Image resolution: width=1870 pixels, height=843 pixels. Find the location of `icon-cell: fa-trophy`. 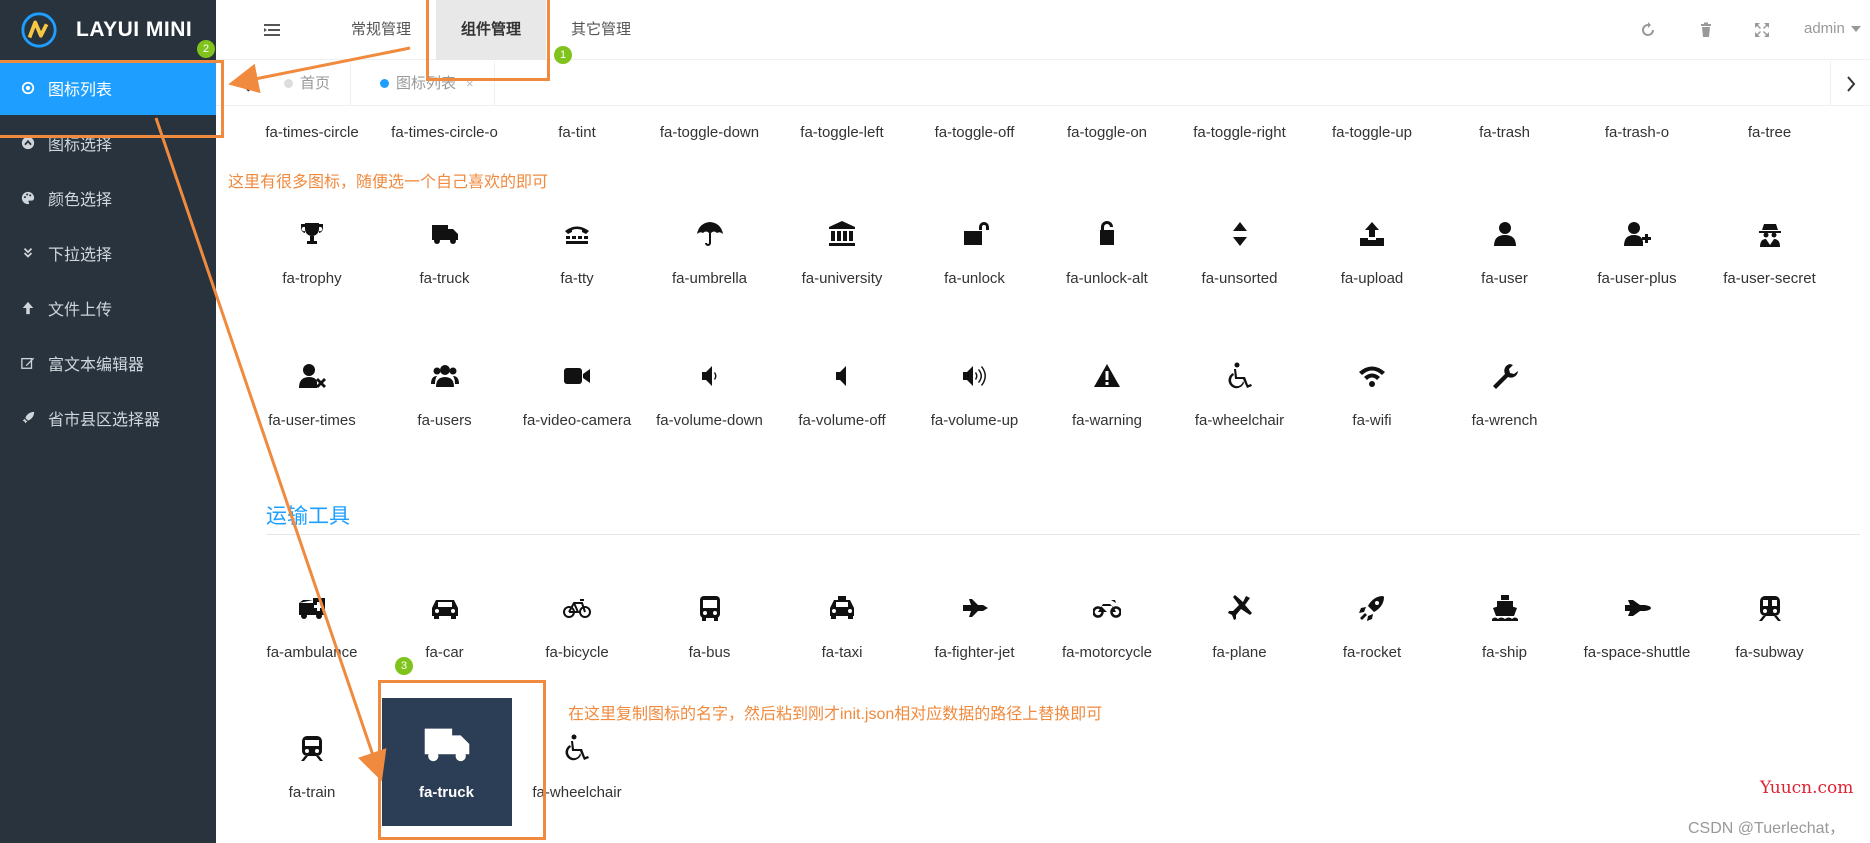

icon-cell: fa-trophy is located at coordinates (312, 257).